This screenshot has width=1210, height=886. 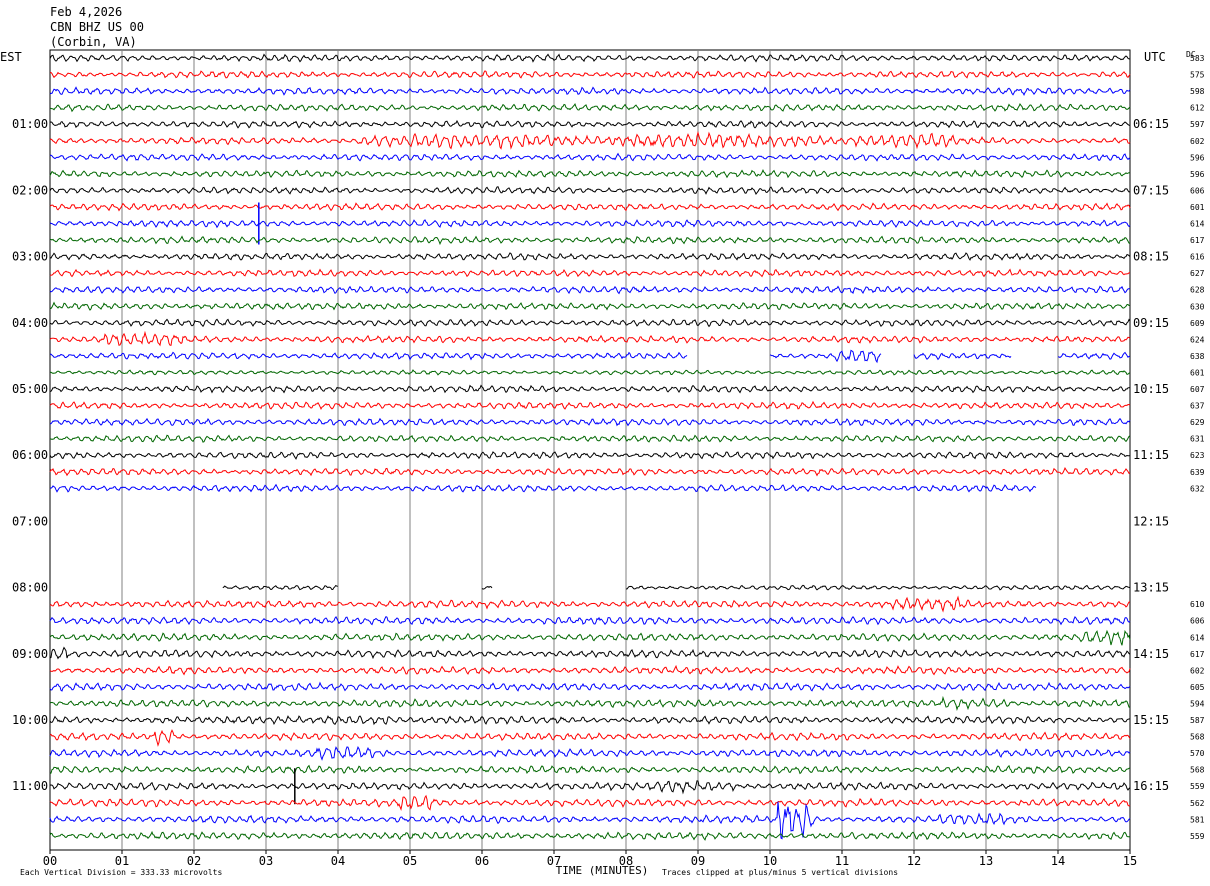 What do you see at coordinates (30, 190) in the screenshot?
I see `left-hour-label: 02:00` at bounding box center [30, 190].